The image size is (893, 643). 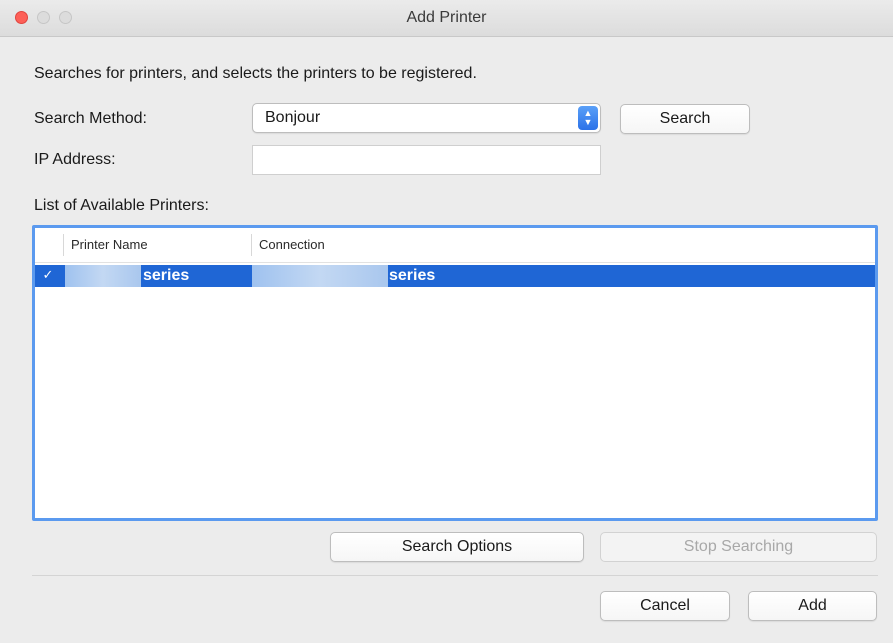 I want to click on chevron-updown-icon: ▲ ▼, so click(x=588, y=118).